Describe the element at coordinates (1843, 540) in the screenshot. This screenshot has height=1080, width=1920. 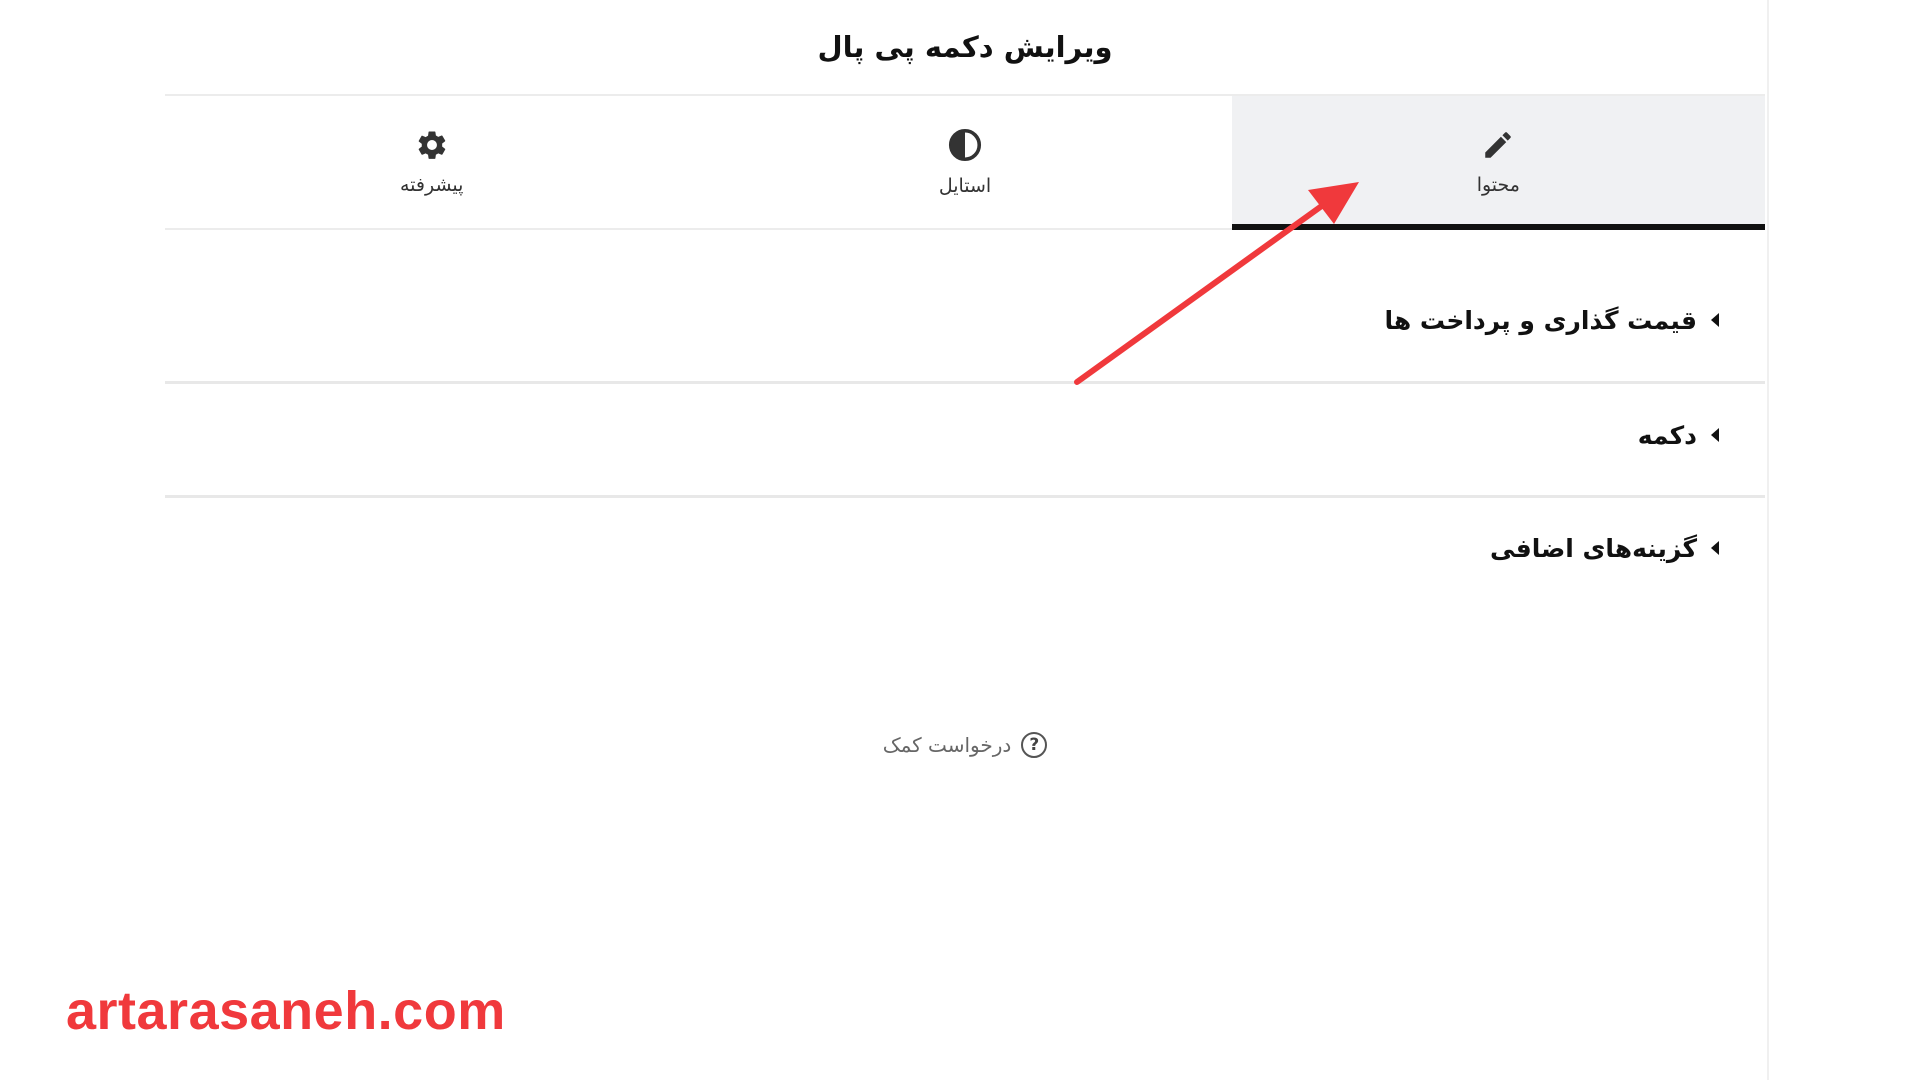
I see `right-side-area` at that location.